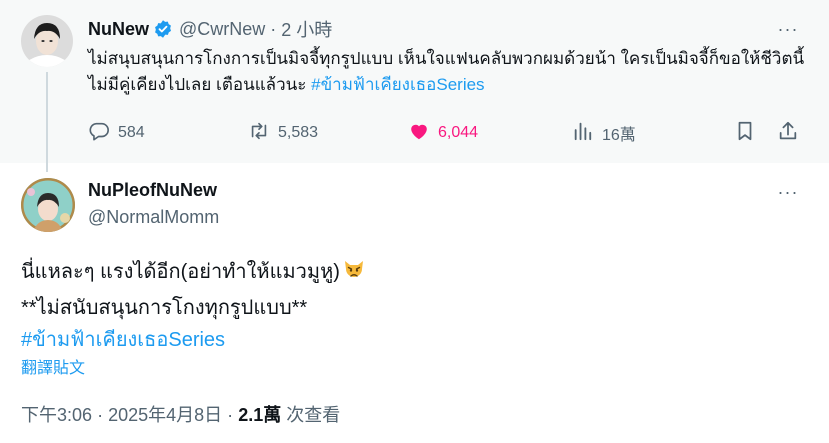 This screenshot has height=443, width=829. Describe the element at coordinates (587, 133) in the screenshot. I see `views-icon` at that location.